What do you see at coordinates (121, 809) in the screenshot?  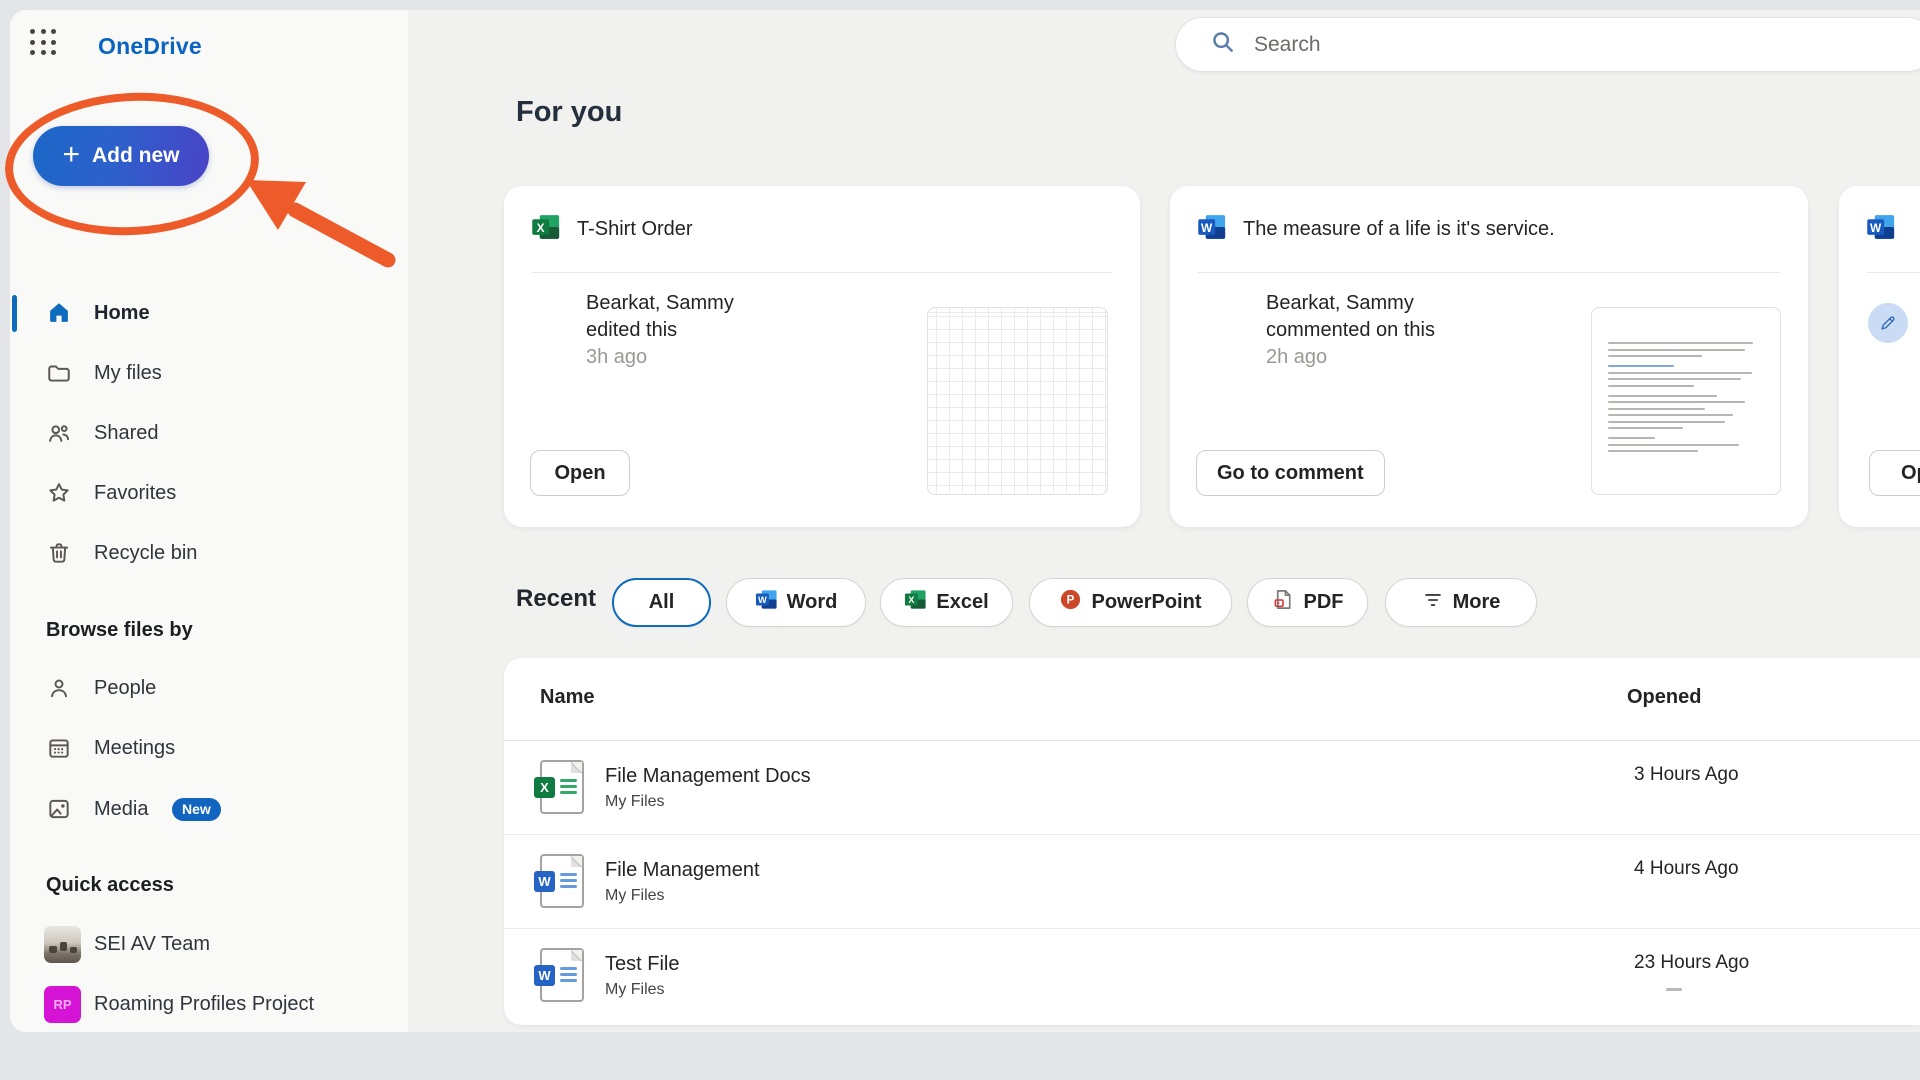 I see `sidebar-item-label: Media` at bounding box center [121, 809].